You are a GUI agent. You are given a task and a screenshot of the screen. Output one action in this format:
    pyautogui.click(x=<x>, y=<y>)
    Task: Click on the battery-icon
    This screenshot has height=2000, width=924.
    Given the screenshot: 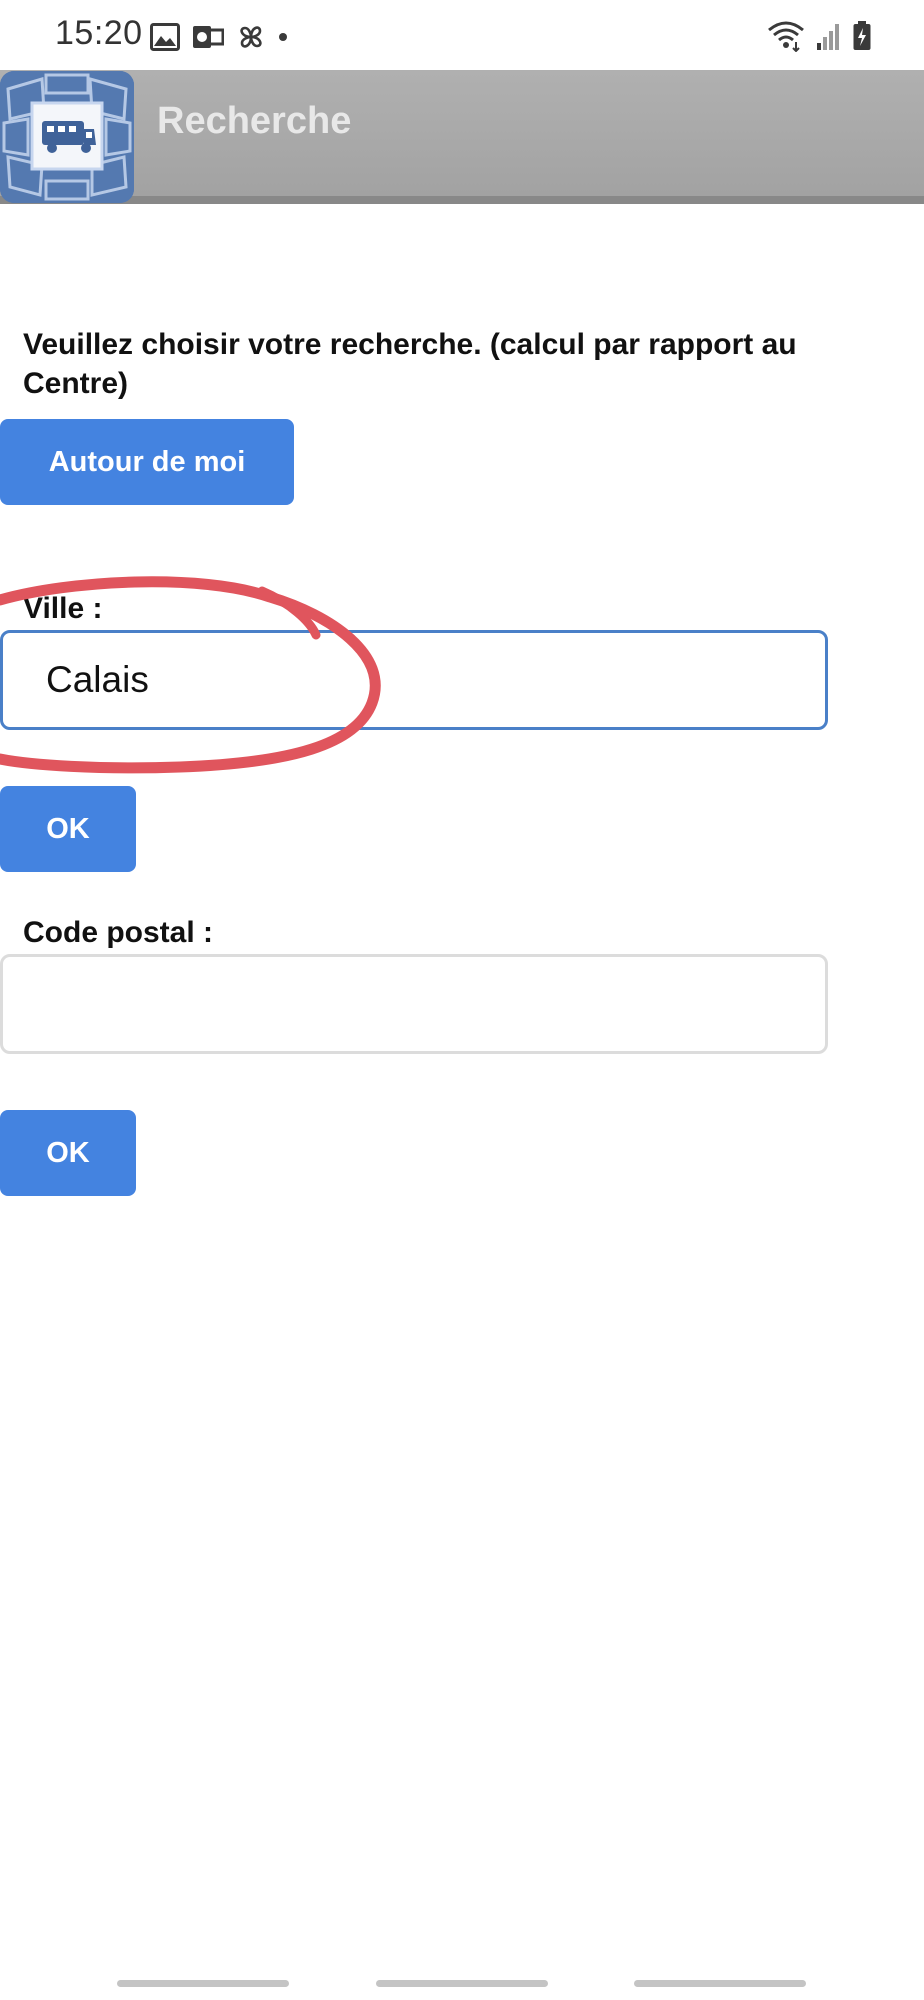 What is the action you would take?
    pyautogui.click(x=862, y=36)
    